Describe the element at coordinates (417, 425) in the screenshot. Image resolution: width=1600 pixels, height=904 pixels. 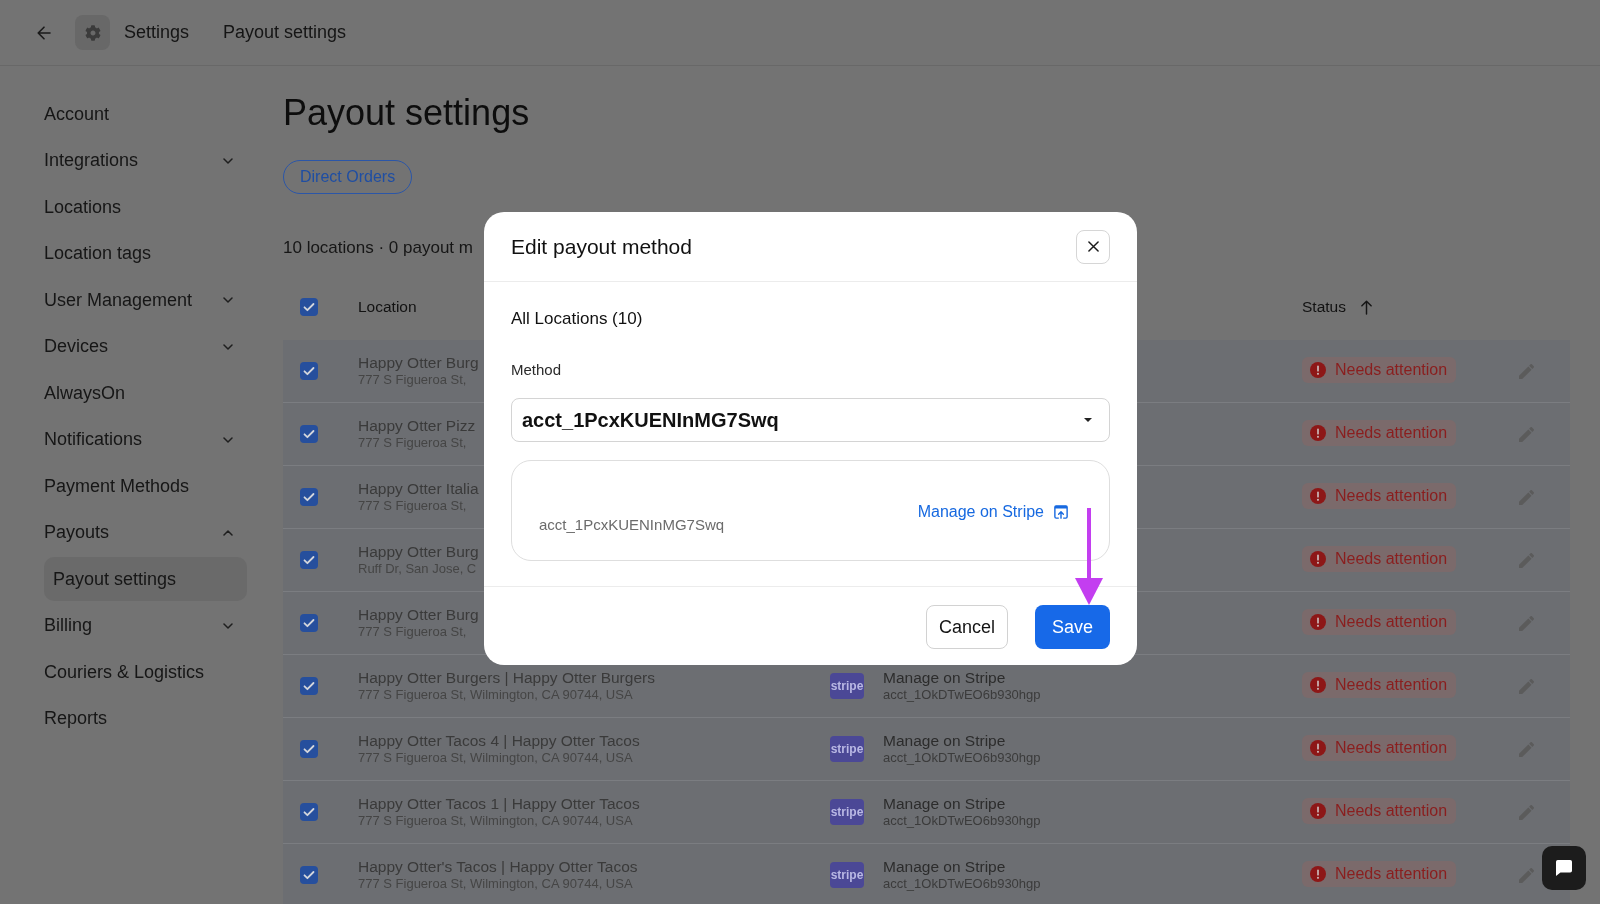
I see `location-name: Happy Otter Pizz` at that location.